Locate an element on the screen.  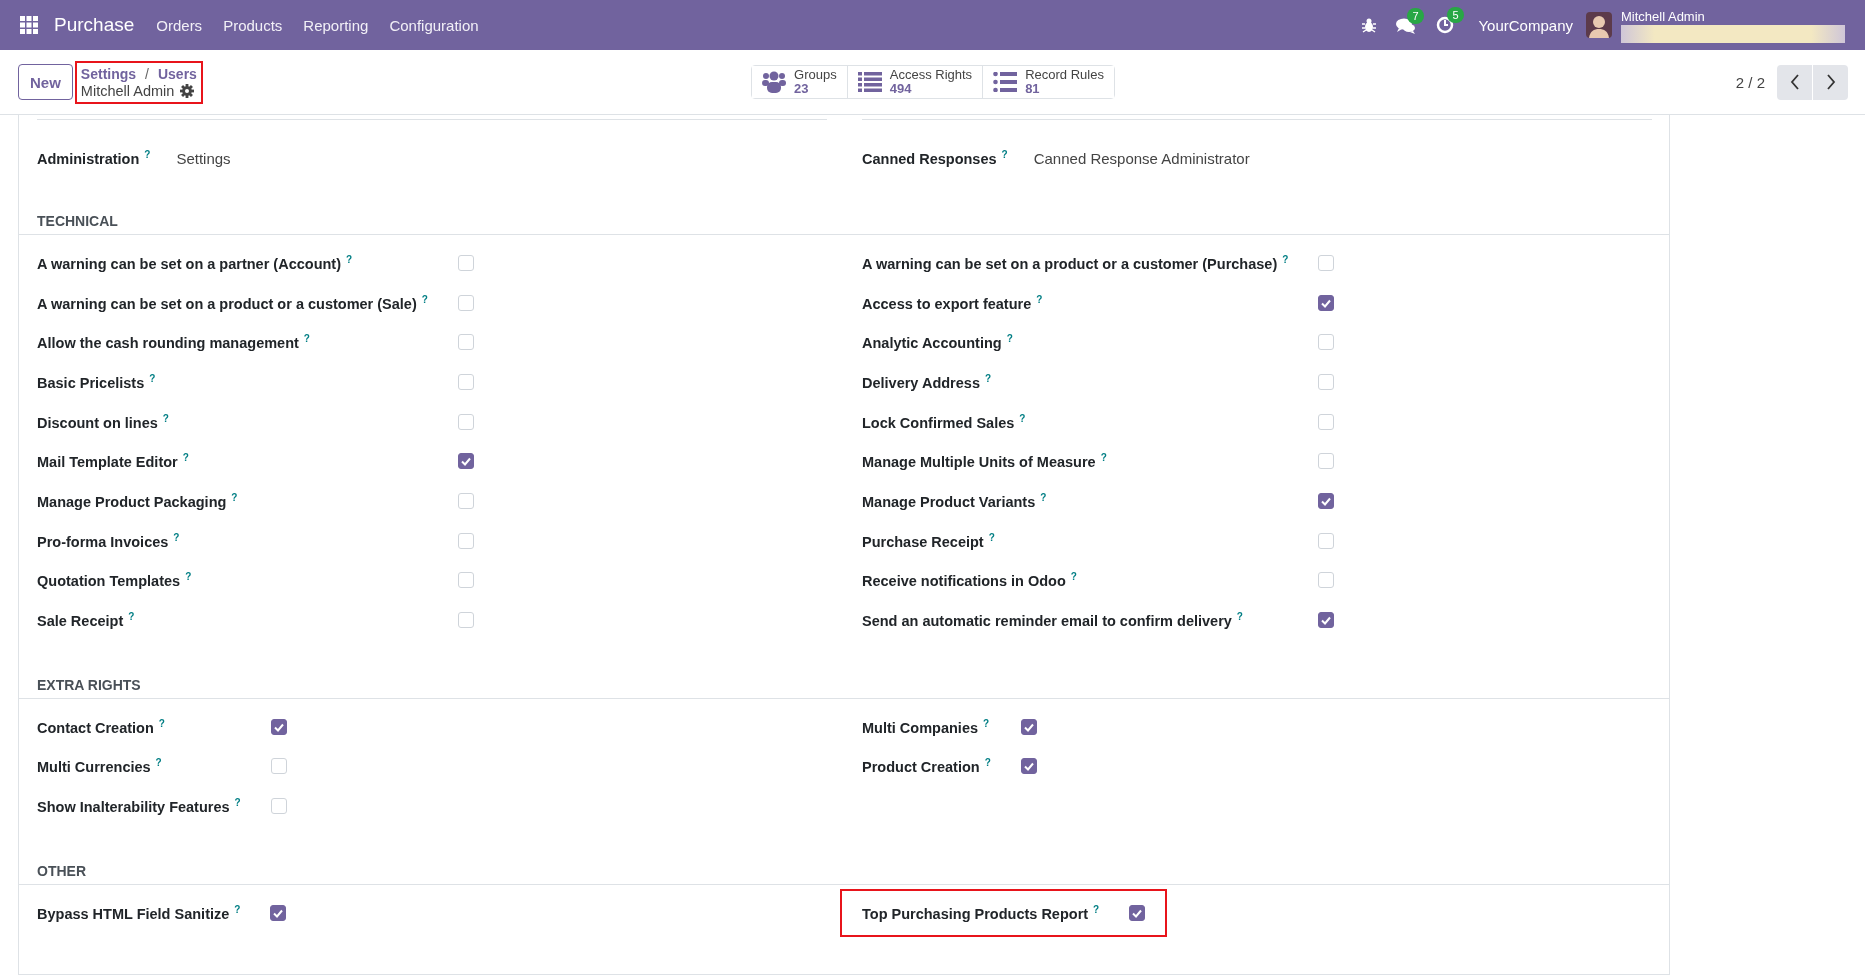
breadcrumb-link: Settings is located at coordinates (108, 73).